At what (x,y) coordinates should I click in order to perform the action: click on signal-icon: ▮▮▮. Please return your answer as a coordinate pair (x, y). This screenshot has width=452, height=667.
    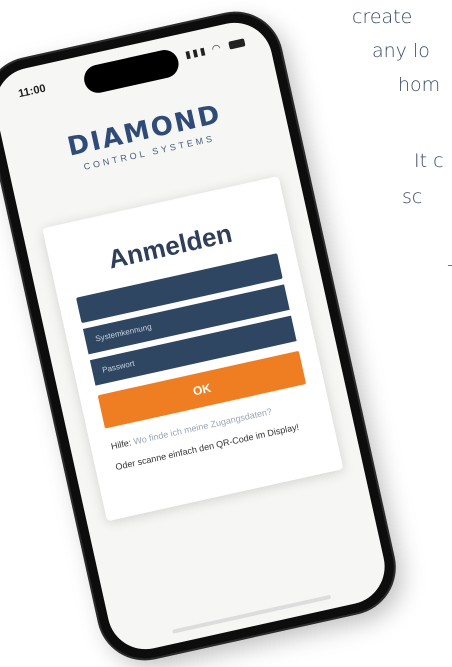
    Looking at the image, I should click on (196, 53).